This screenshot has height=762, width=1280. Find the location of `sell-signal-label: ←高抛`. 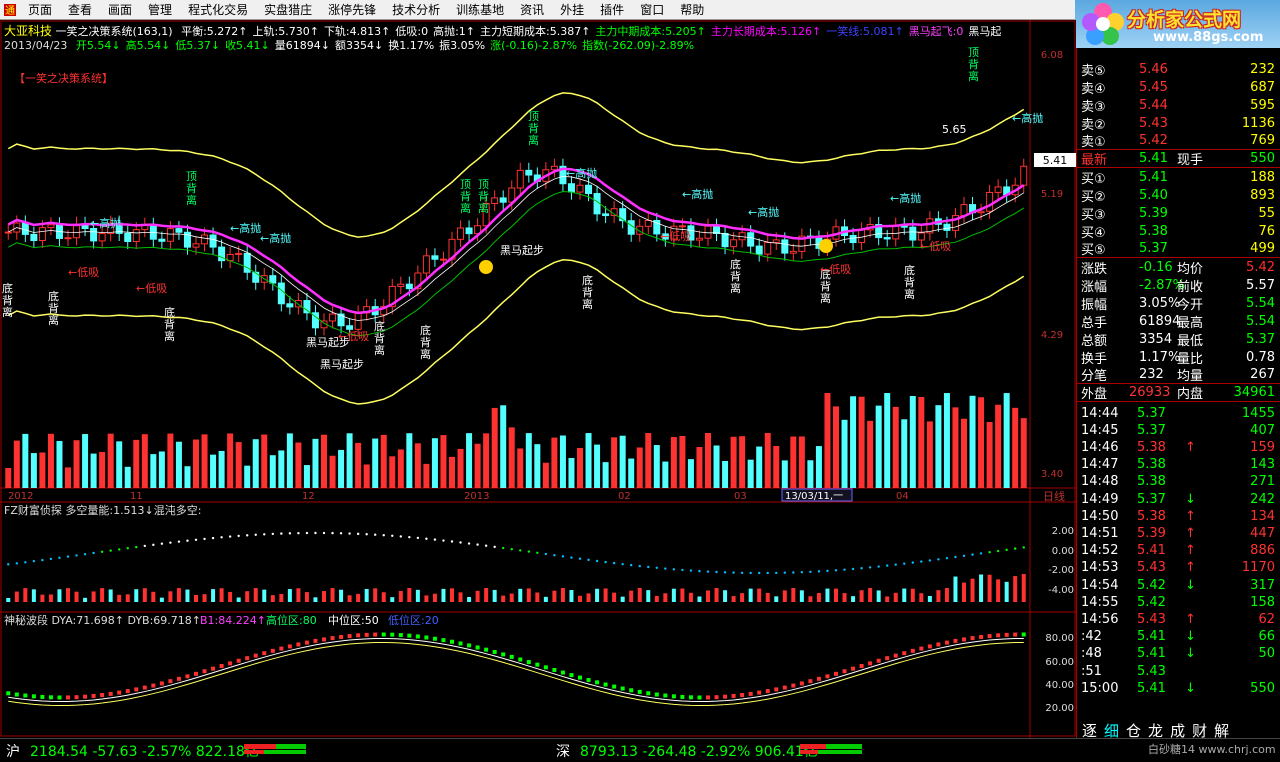

sell-signal-label: ←高抛 is located at coordinates (105, 223).